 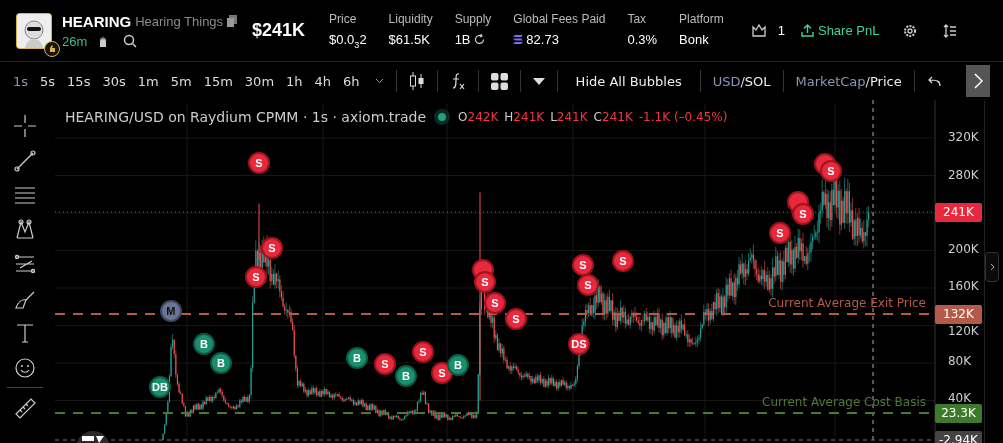 What do you see at coordinates (24, 229) in the screenshot?
I see `pattern-icon` at bounding box center [24, 229].